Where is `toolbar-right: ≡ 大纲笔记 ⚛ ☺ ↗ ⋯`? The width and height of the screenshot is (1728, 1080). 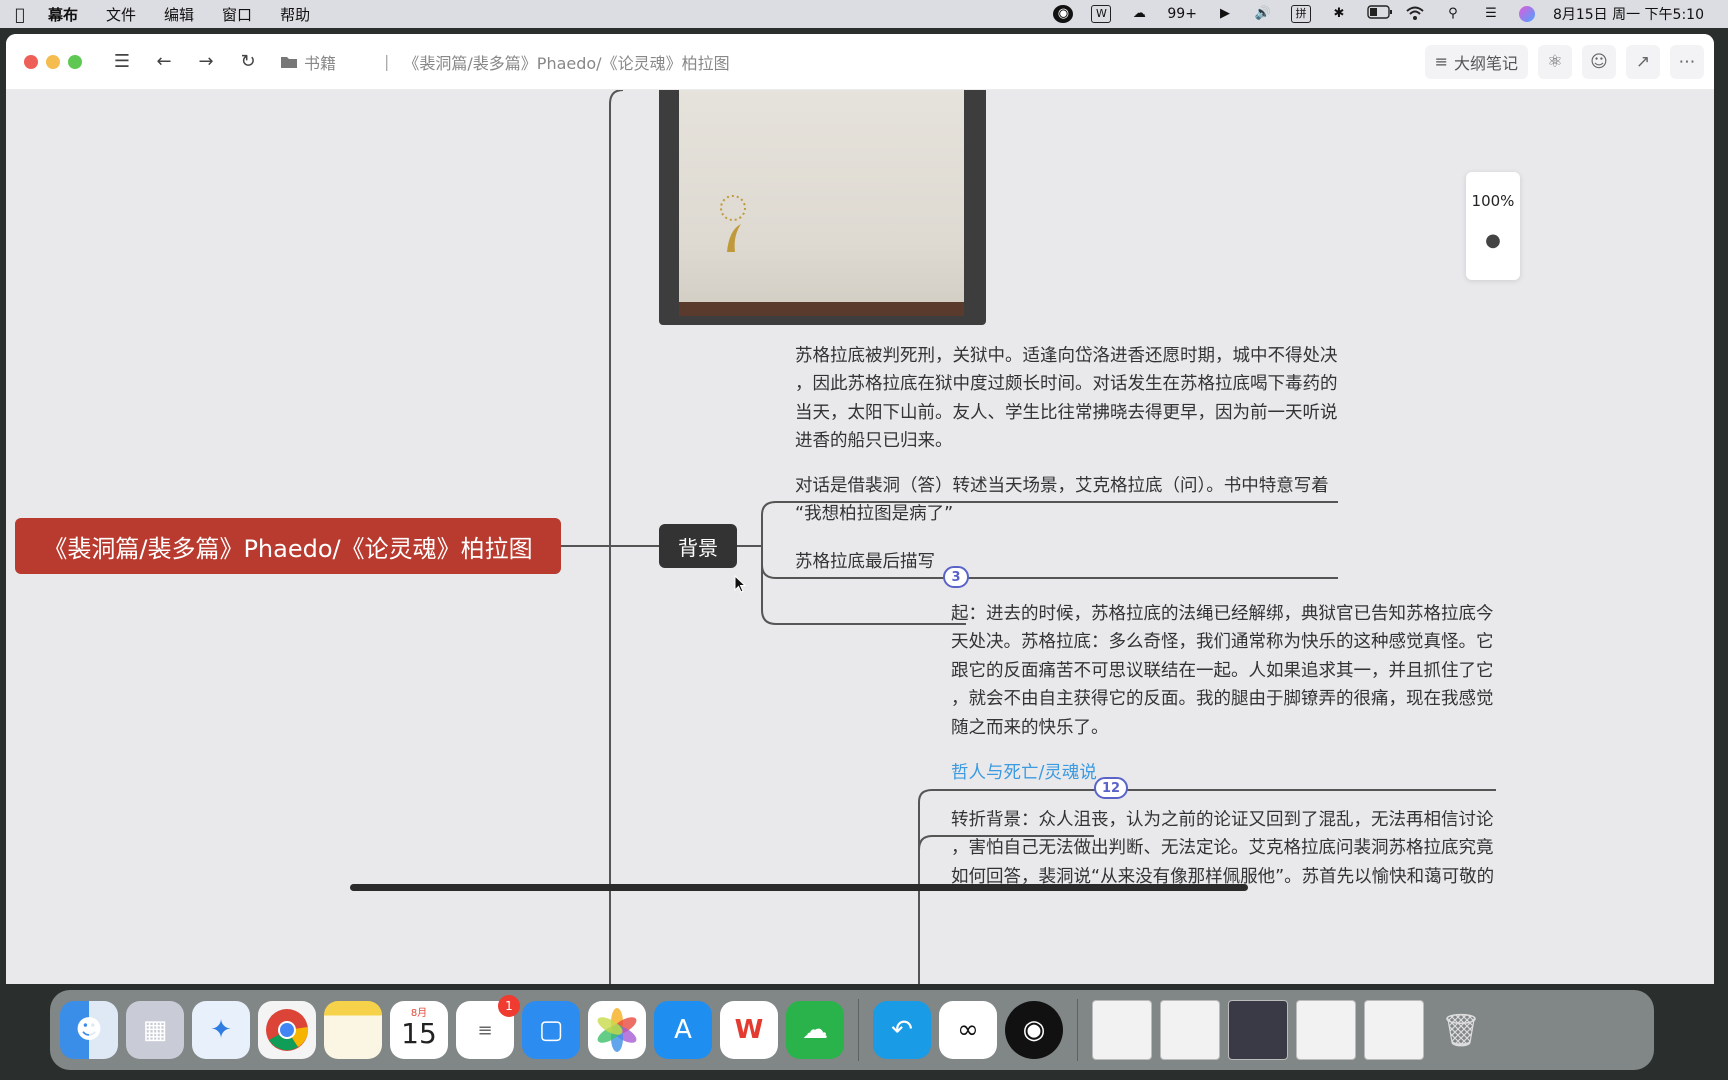
toolbar-right: ≡ 大纲笔记 ⚛ ☺ ↗ ⋯ is located at coordinates (1569, 61).